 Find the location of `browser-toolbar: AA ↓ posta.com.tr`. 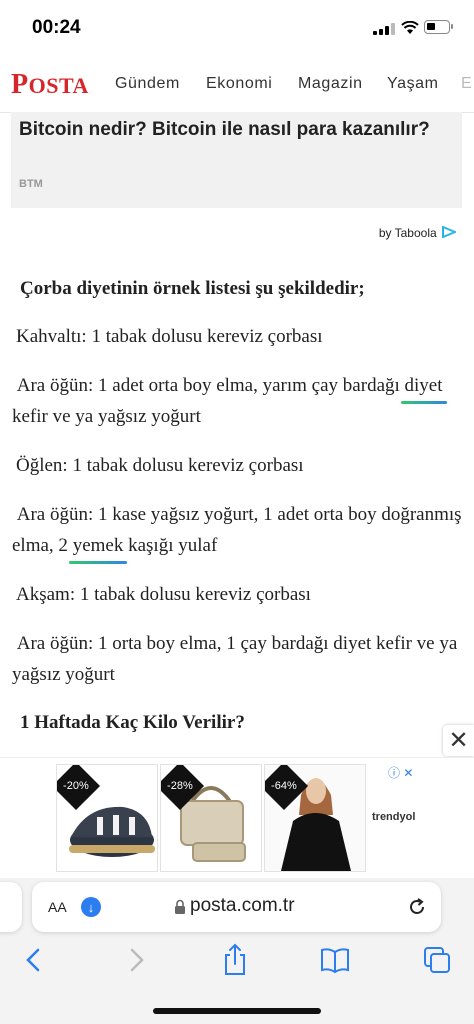

browser-toolbar: AA ↓ posta.com.tr is located at coordinates (237, 951).